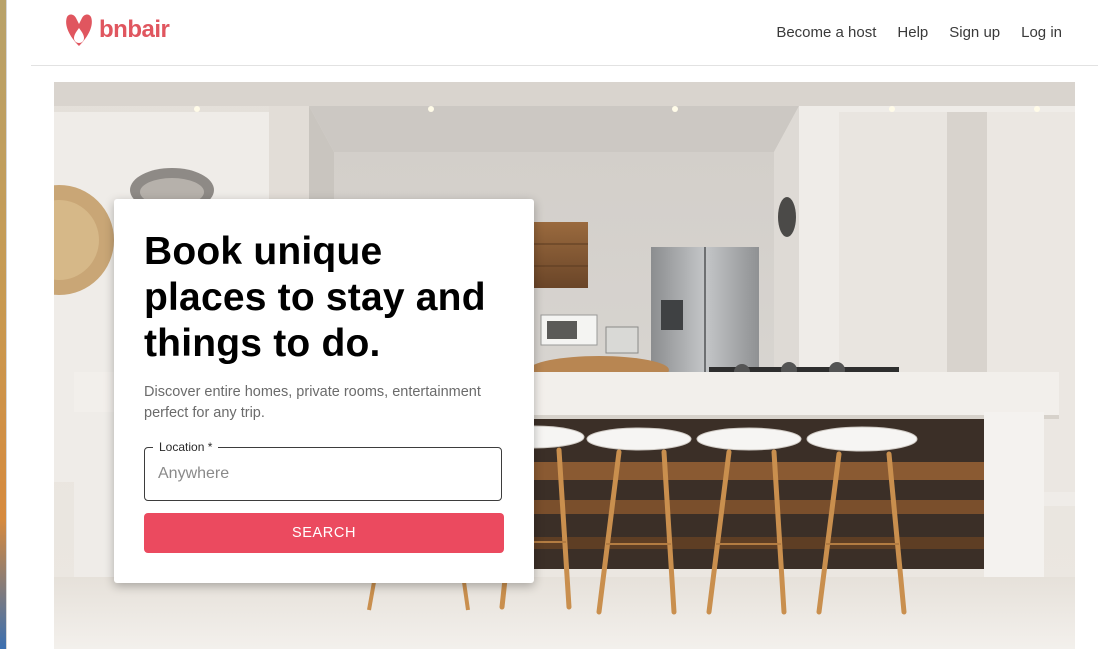  Describe the element at coordinates (134, 29) in the screenshot. I see `brand-name: bnbair` at that location.